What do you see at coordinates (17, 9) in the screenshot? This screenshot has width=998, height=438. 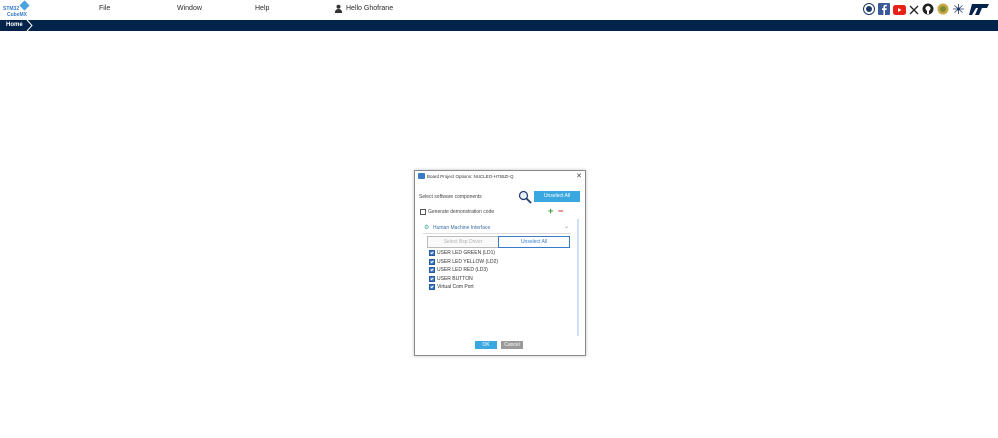 I see `stm32cubemx-logo: STM32 CubeMX` at bounding box center [17, 9].